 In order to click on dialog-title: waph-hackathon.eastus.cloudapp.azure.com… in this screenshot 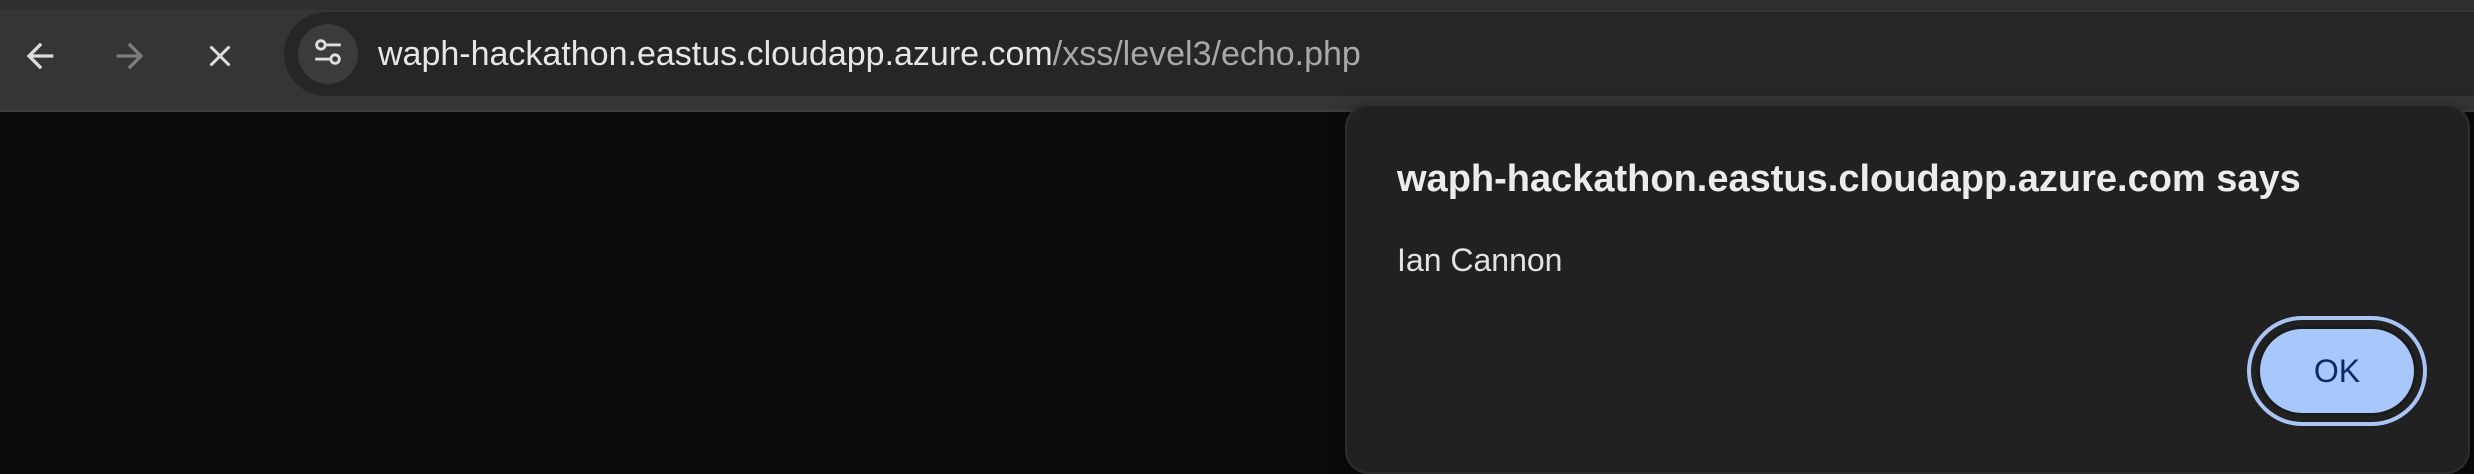, I will do `click(1849, 179)`.